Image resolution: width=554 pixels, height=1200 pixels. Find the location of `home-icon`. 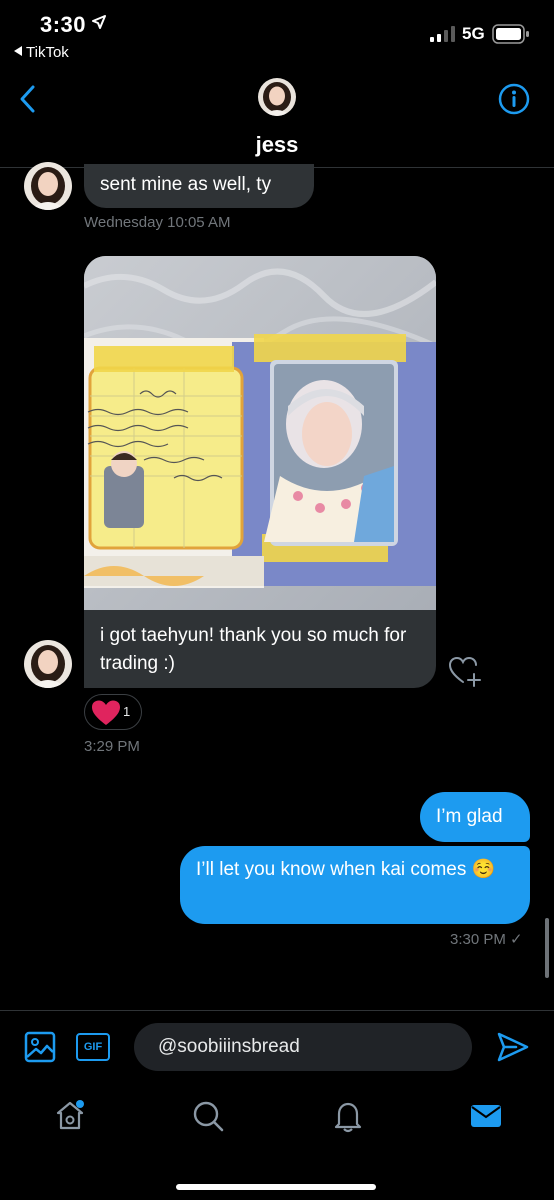

home-icon is located at coordinates (70, 1116).